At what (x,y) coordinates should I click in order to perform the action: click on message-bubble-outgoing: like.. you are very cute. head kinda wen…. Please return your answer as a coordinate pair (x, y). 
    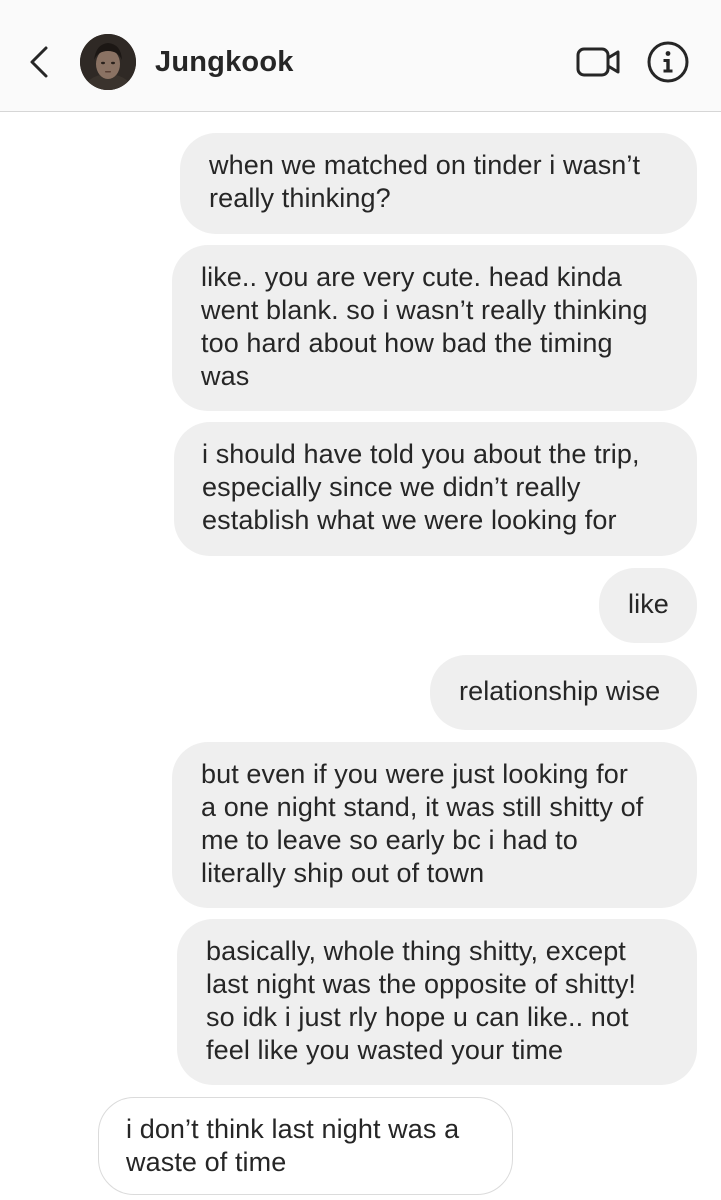
    Looking at the image, I should click on (434, 328).